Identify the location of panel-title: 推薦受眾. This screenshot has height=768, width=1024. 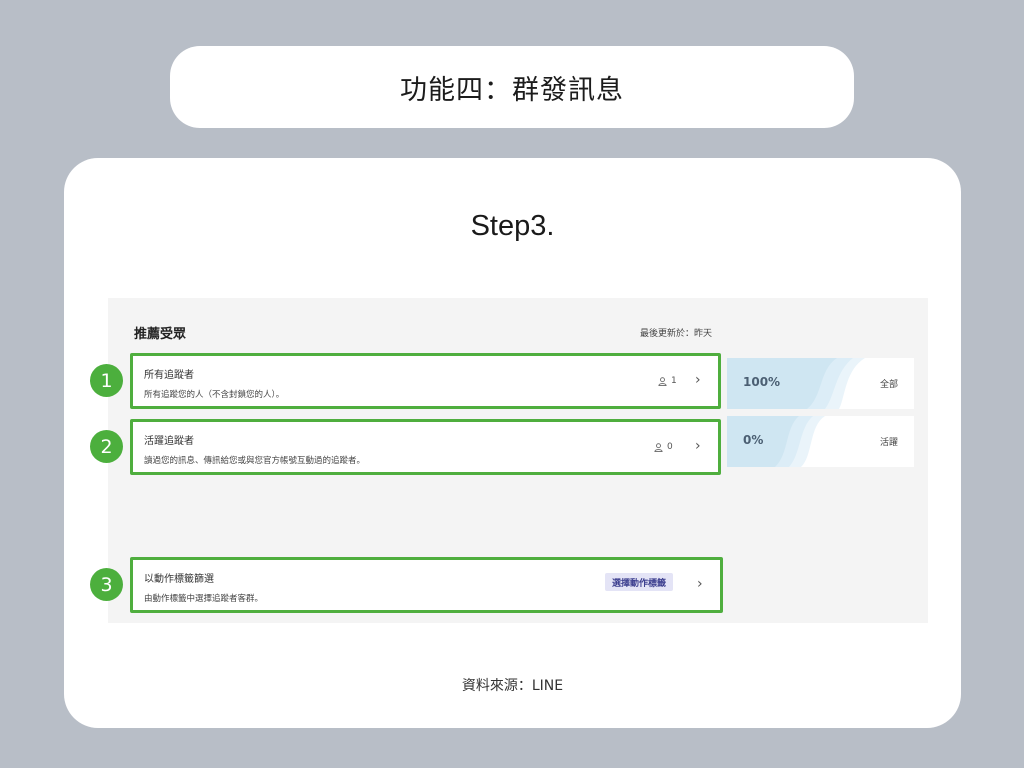
(160, 334).